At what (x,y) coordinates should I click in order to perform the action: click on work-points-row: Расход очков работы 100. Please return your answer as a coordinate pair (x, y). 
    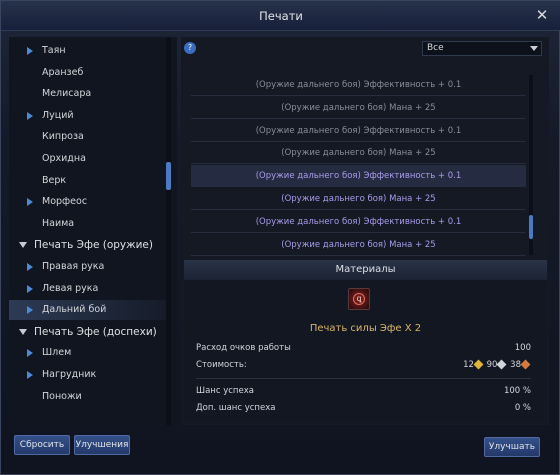
    Looking at the image, I should click on (363, 348).